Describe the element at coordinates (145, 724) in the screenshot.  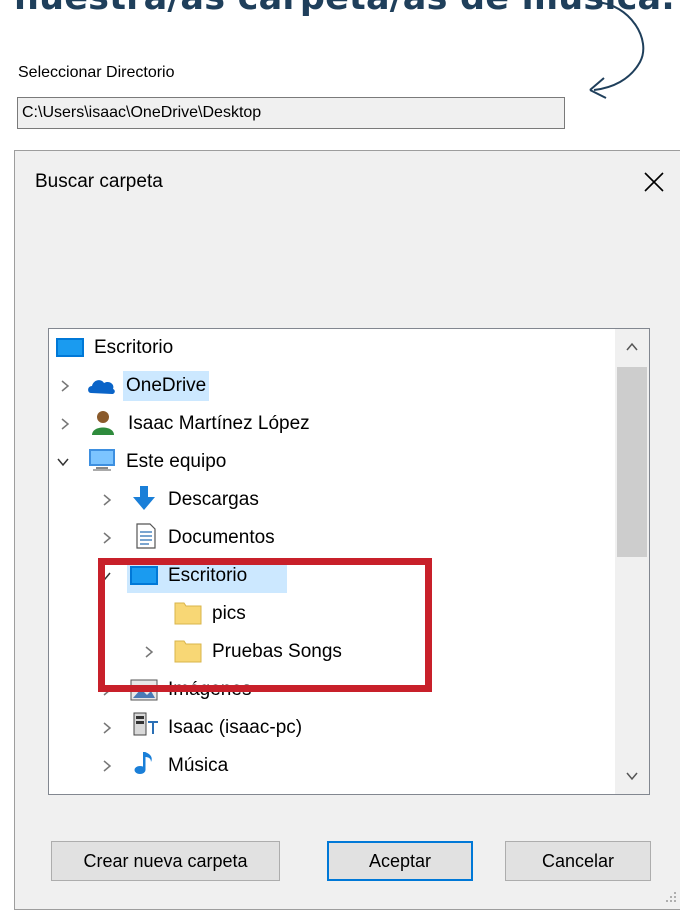
I see `network-drive-icon` at that location.